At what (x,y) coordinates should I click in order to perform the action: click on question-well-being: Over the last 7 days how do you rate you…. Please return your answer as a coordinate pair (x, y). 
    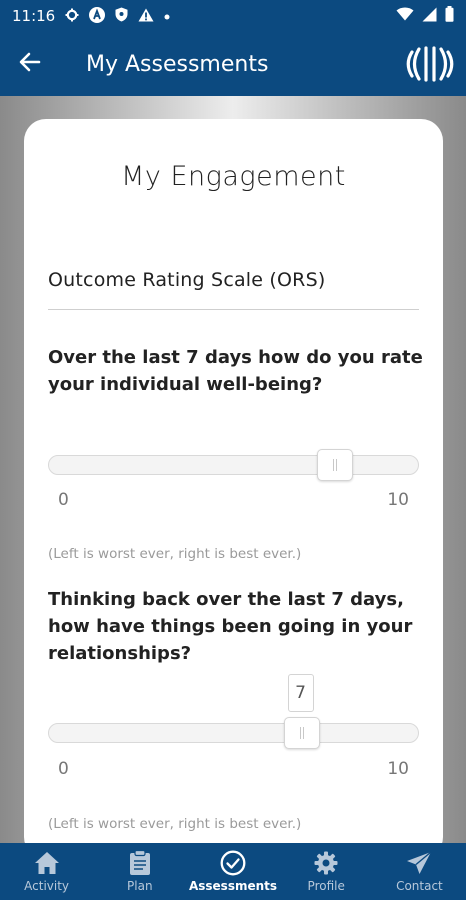
    Looking at the image, I should click on (235, 371).